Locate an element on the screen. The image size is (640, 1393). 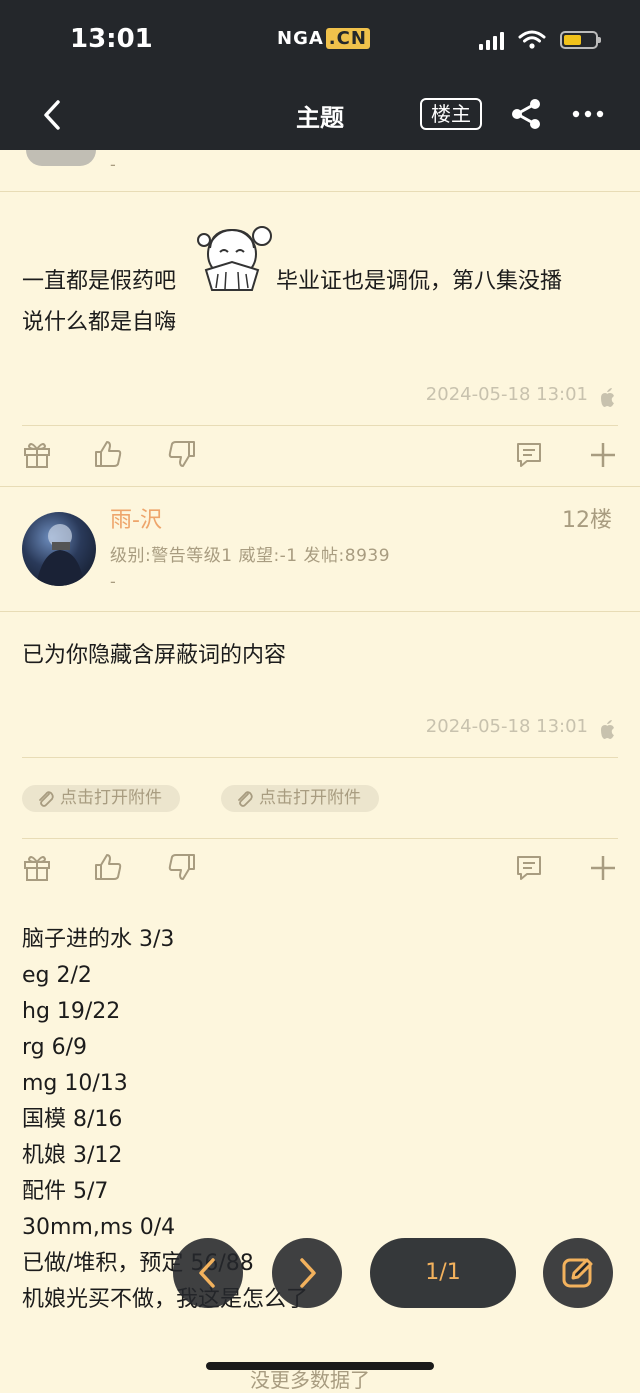
list-item: rg 6/9 is located at coordinates (55, 1047).